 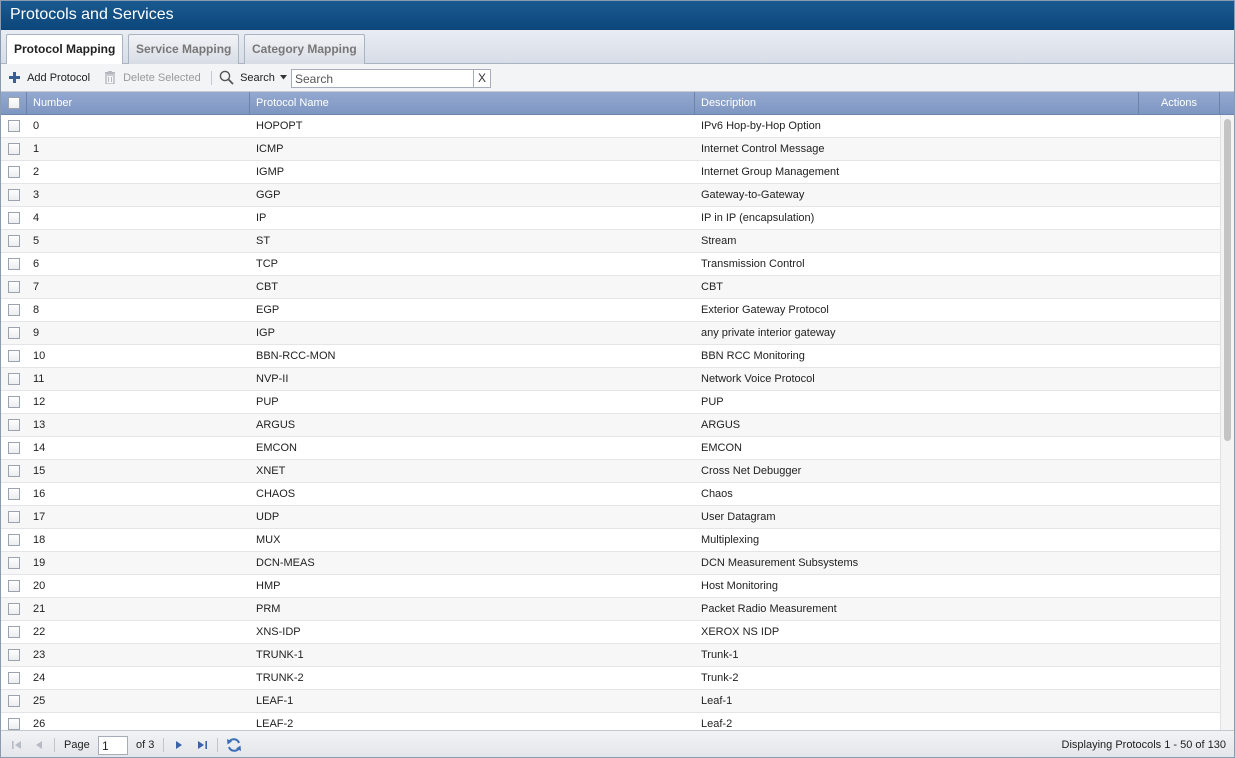 What do you see at coordinates (610, 402) in the screenshot?
I see `table-row: 12 PUP PUP` at bounding box center [610, 402].